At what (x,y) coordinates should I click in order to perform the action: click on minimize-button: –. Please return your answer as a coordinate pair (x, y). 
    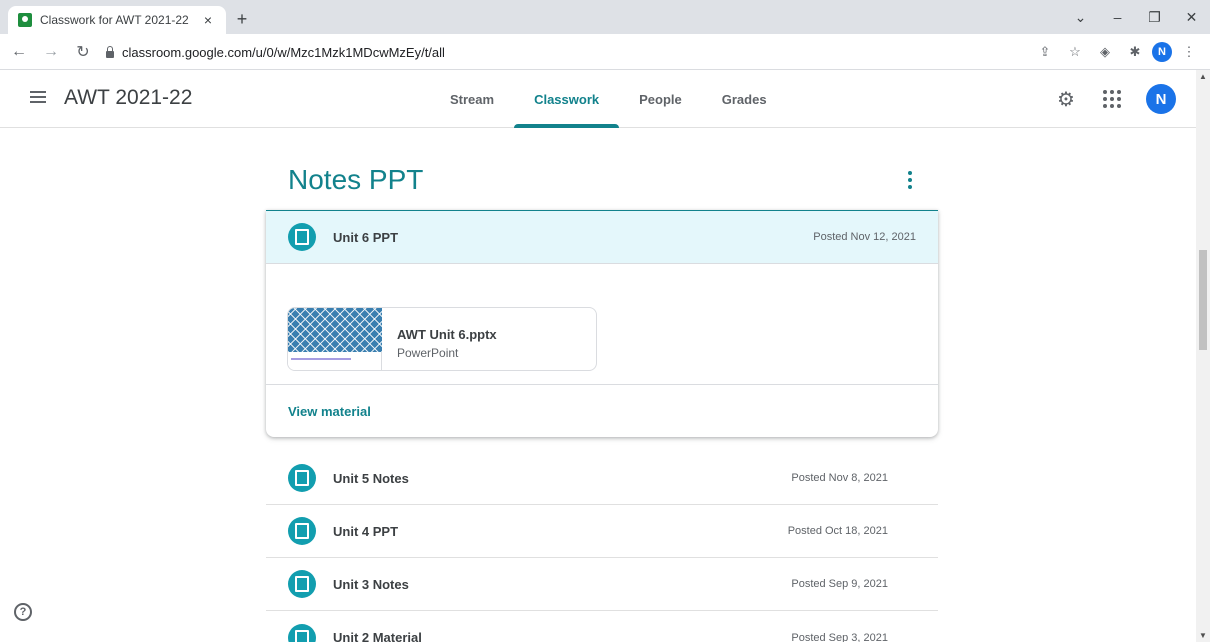
    Looking at the image, I should click on (1117, 17).